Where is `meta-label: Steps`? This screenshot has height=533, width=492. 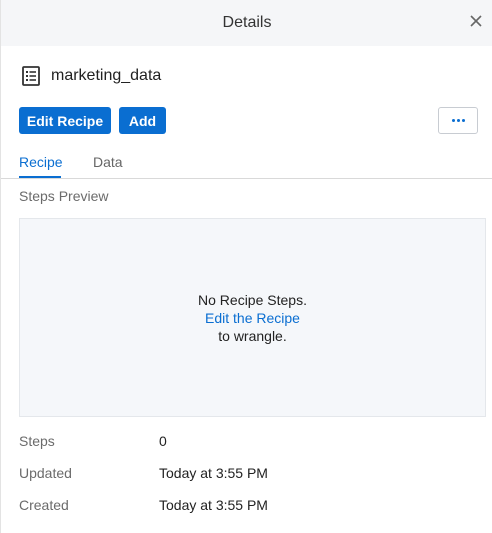 meta-label: Steps is located at coordinates (37, 441).